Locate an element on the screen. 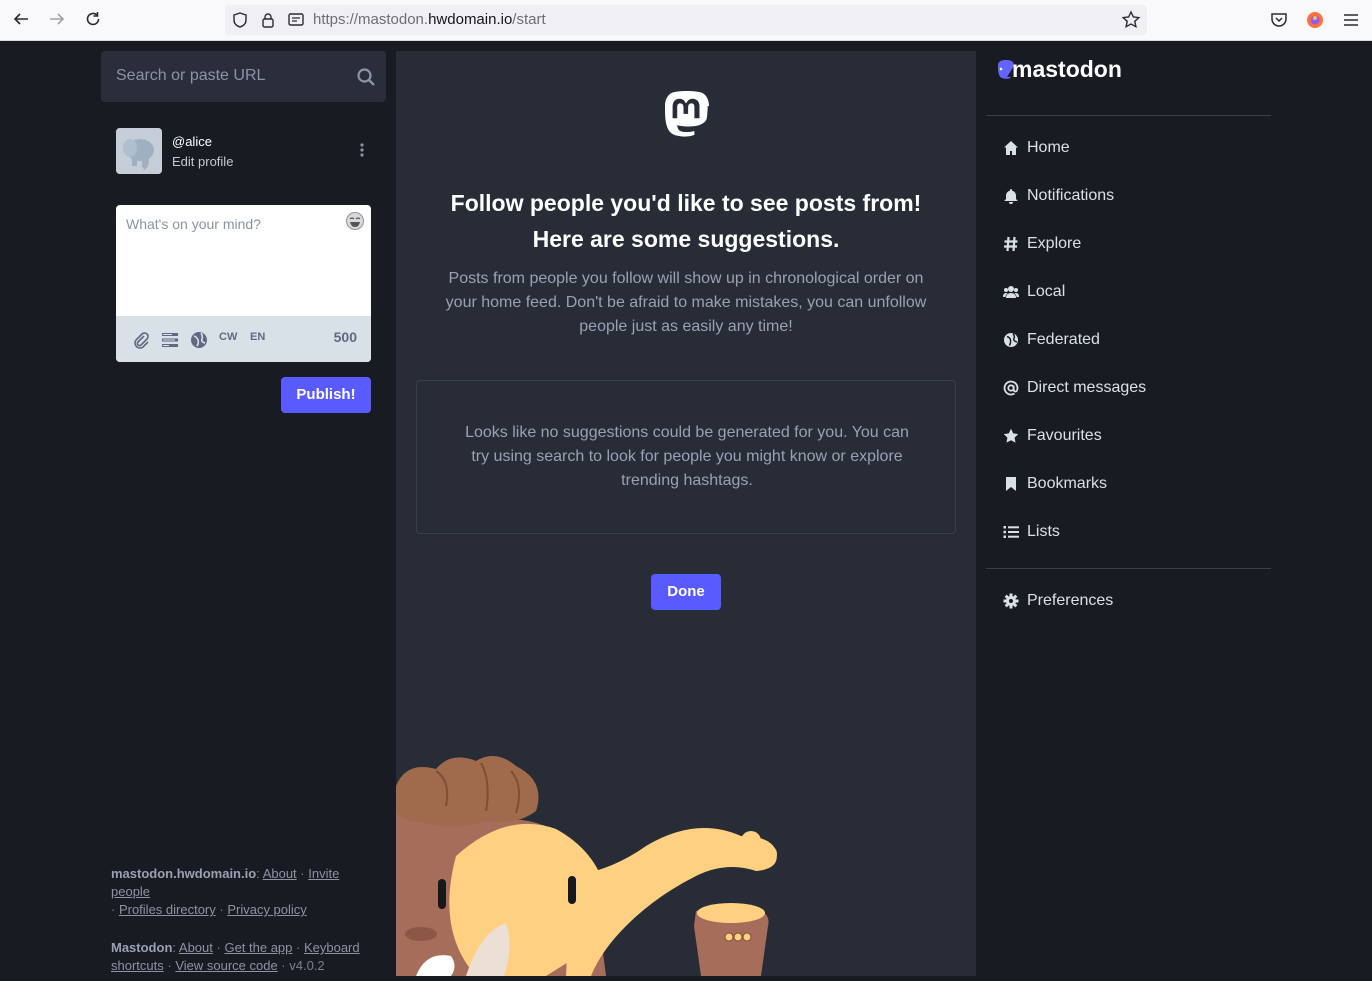 The image size is (1372, 981). elephant-mascot-illustration is located at coordinates (586, 866).